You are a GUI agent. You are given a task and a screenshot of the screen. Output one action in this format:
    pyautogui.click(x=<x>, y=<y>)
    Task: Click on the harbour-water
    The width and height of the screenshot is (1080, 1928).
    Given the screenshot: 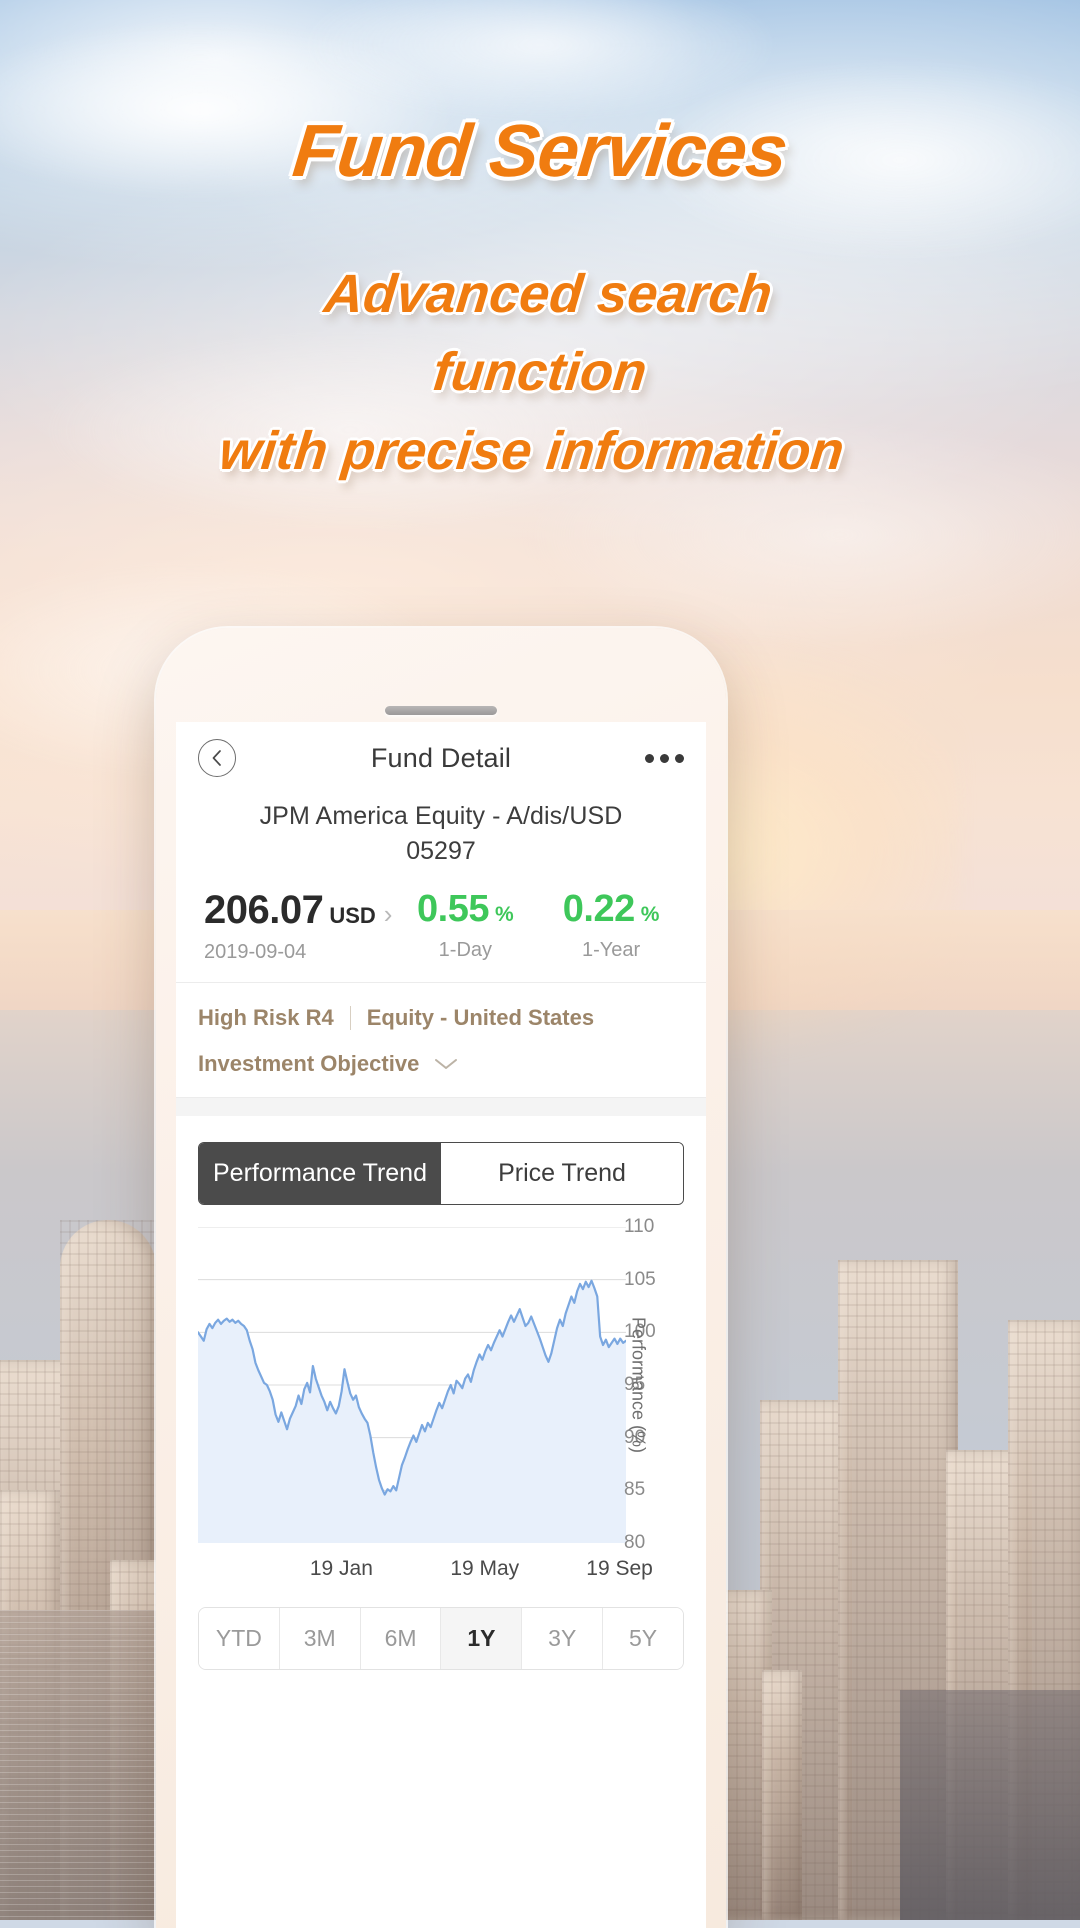 What is the action you would take?
    pyautogui.click(x=990, y=1805)
    